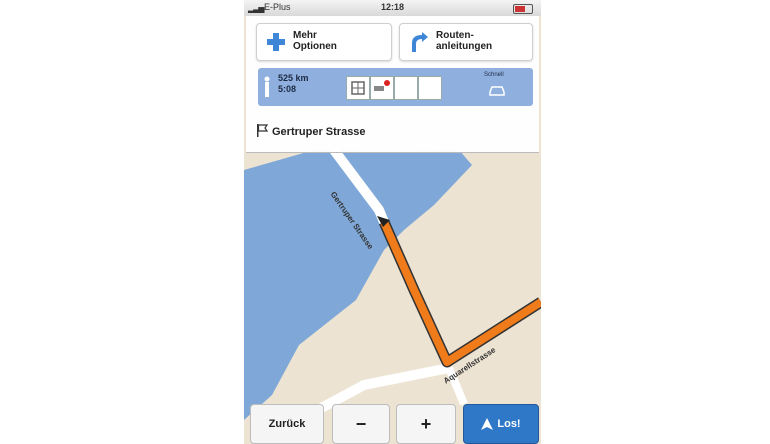 The width and height of the screenshot is (770, 444). What do you see at coordinates (497, 91) in the screenshot?
I see `car-icon` at bounding box center [497, 91].